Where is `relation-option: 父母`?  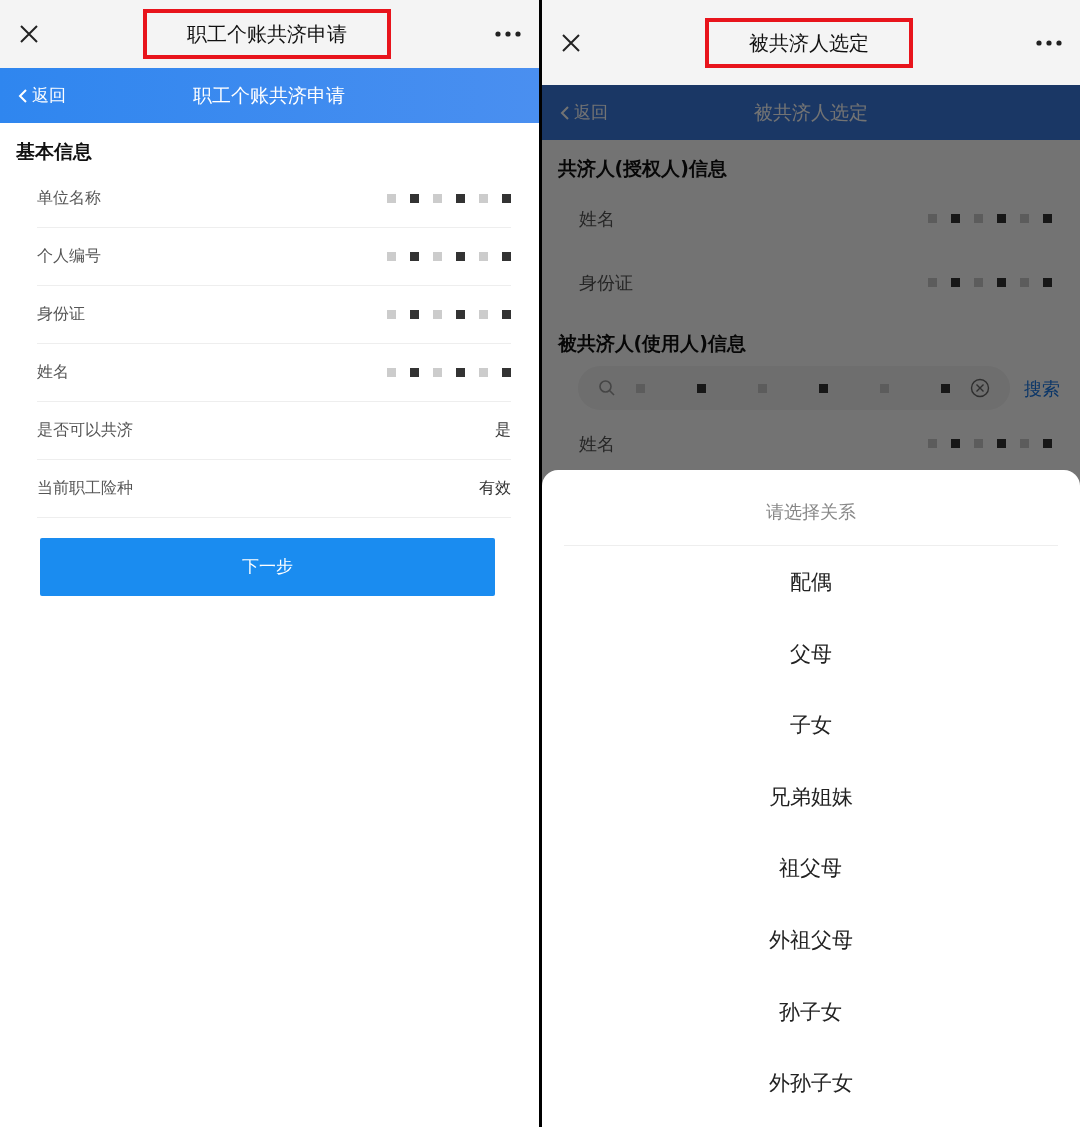 relation-option: 父母 is located at coordinates (810, 653).